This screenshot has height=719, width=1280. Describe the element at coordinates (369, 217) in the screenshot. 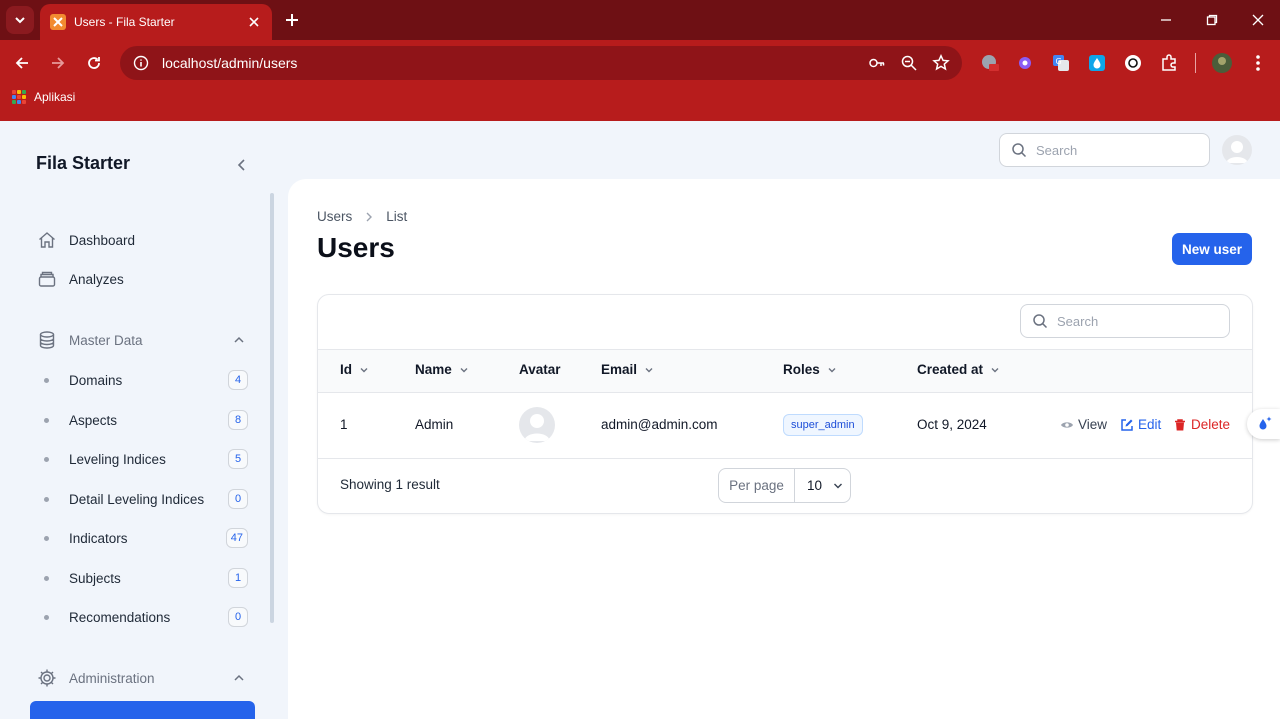

I see `chevron-right-icon` at that location.